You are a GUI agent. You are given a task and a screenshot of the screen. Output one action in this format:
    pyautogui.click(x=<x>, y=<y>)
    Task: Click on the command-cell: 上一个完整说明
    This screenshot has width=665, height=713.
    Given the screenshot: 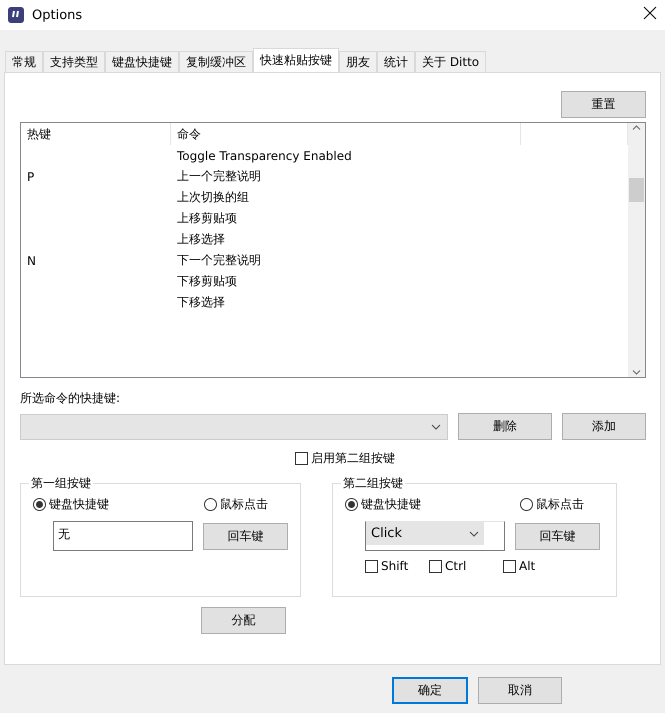 What is the action you would take?
    pyautogui.click(x=219, y=176)
    